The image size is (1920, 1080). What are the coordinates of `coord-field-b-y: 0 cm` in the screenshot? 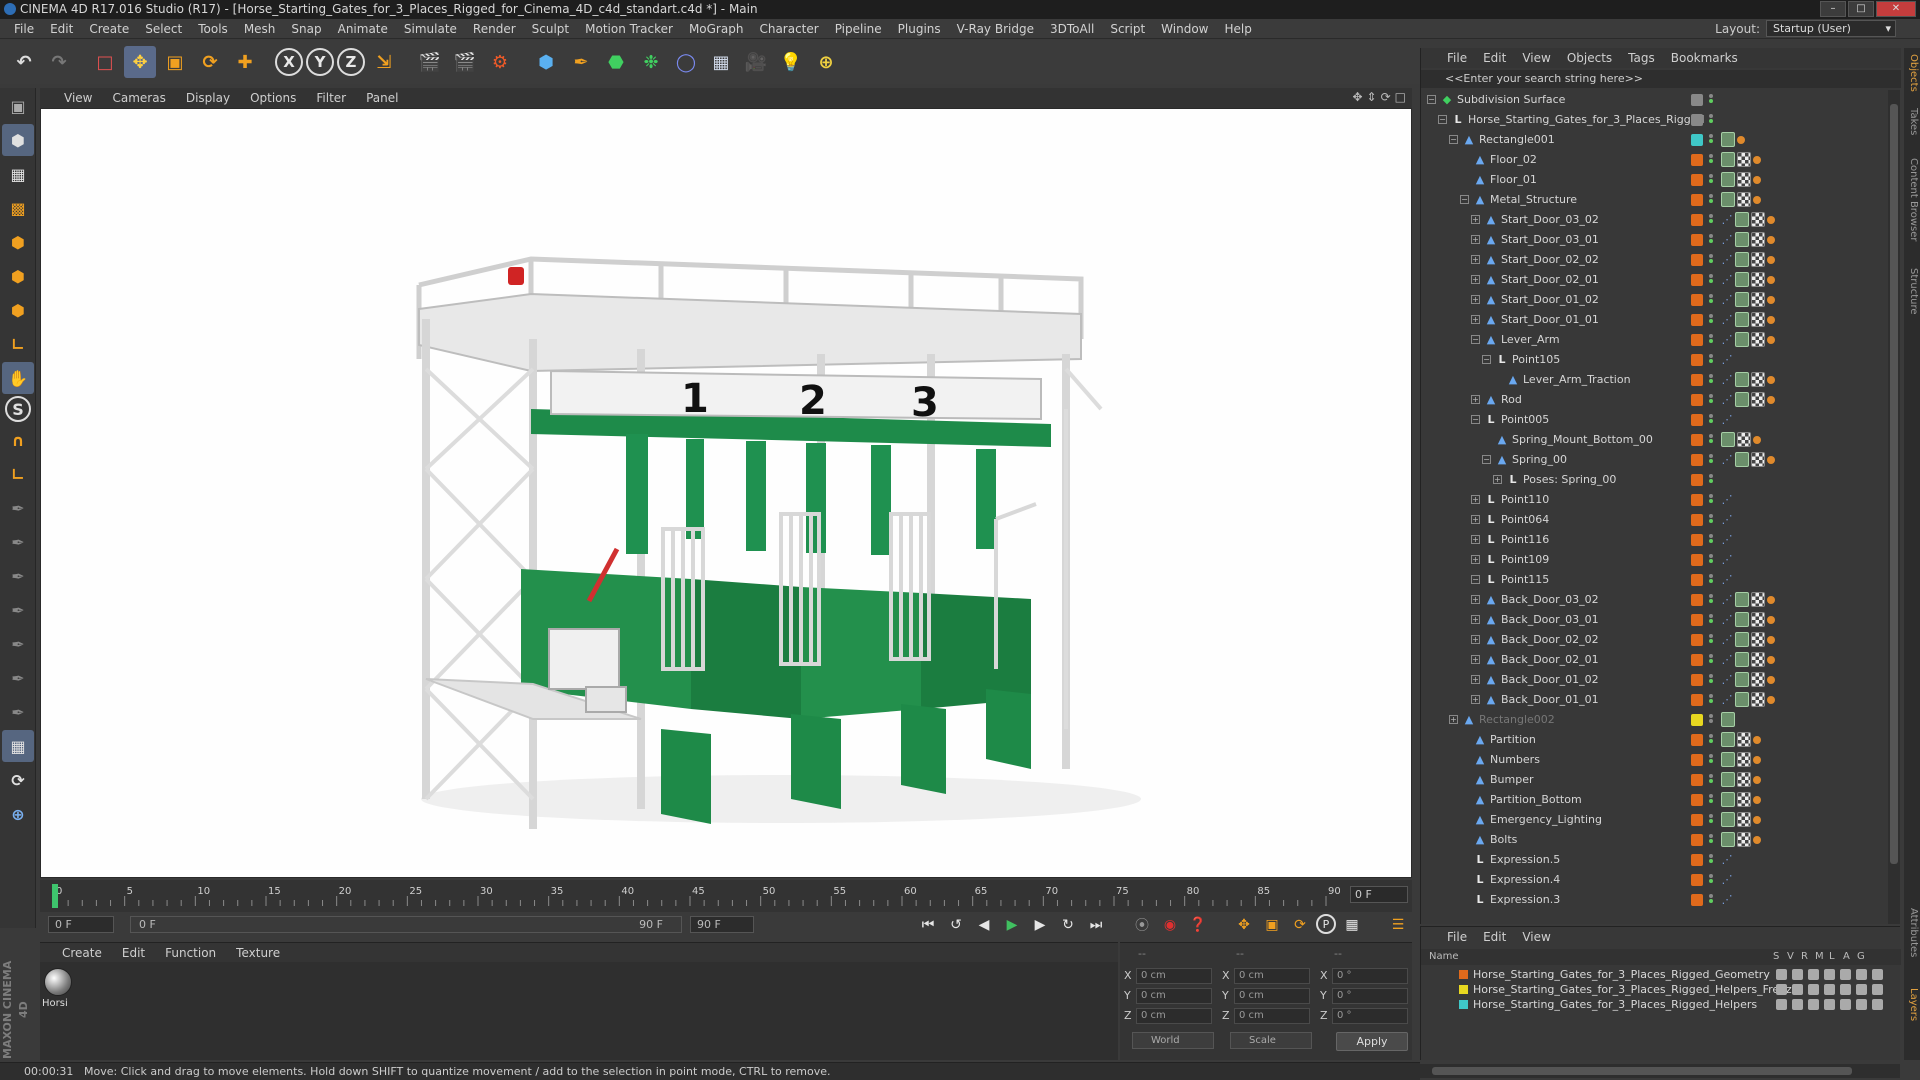 It's located at (1272, 996).